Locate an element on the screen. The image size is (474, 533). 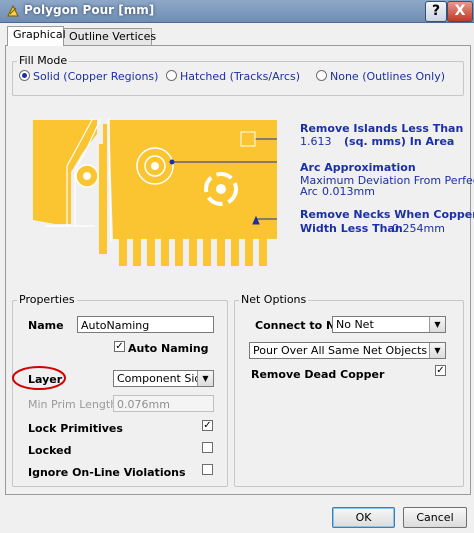
tab-graphical: Graphical is located at coordinates (36, 36).